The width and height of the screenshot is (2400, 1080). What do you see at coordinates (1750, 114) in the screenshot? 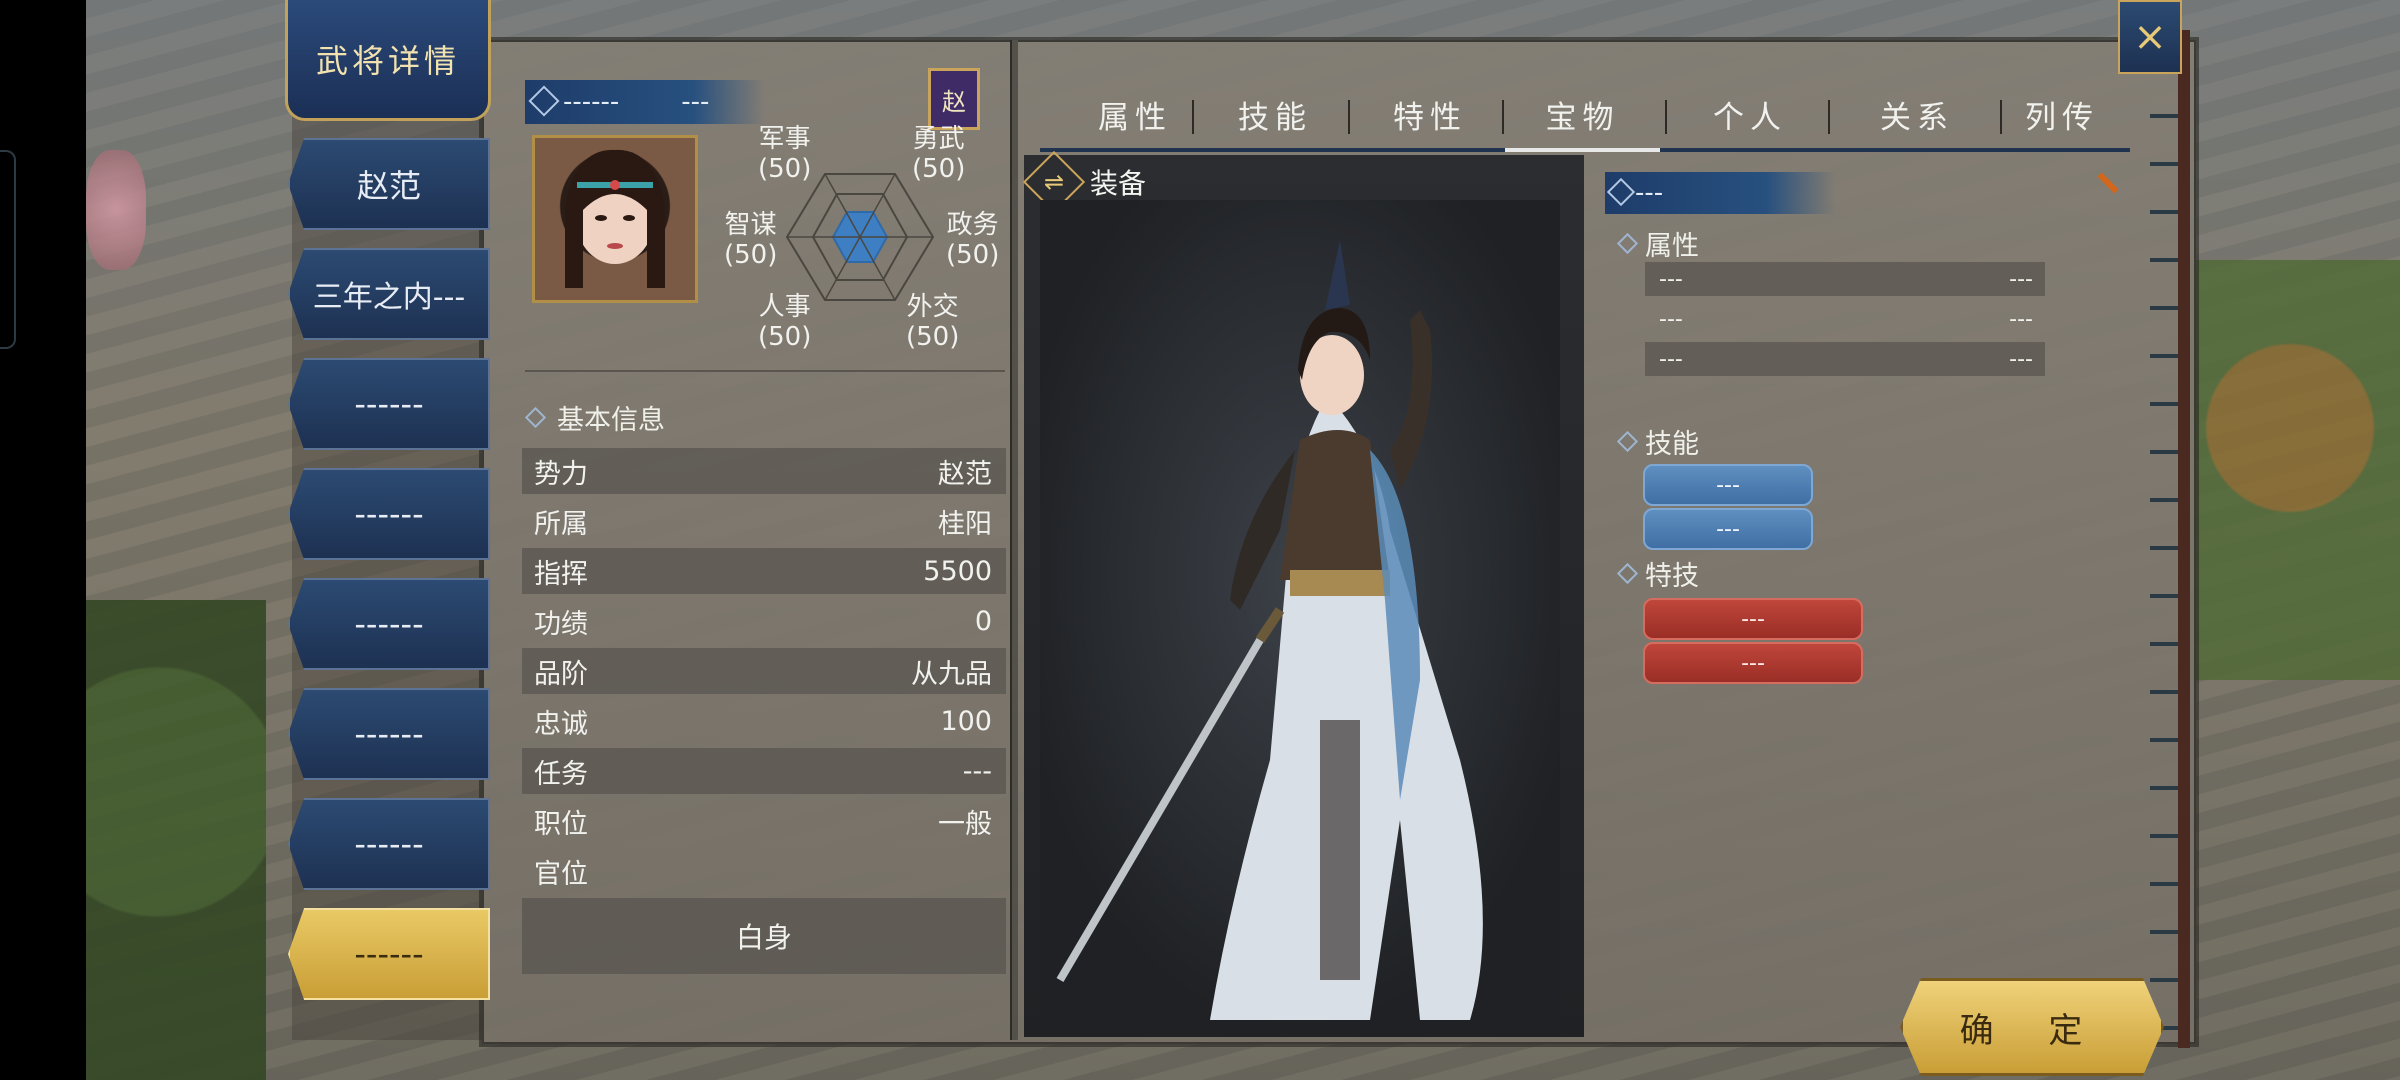
I see `tab-personal: 个人` at bounding box center [1750, 114].